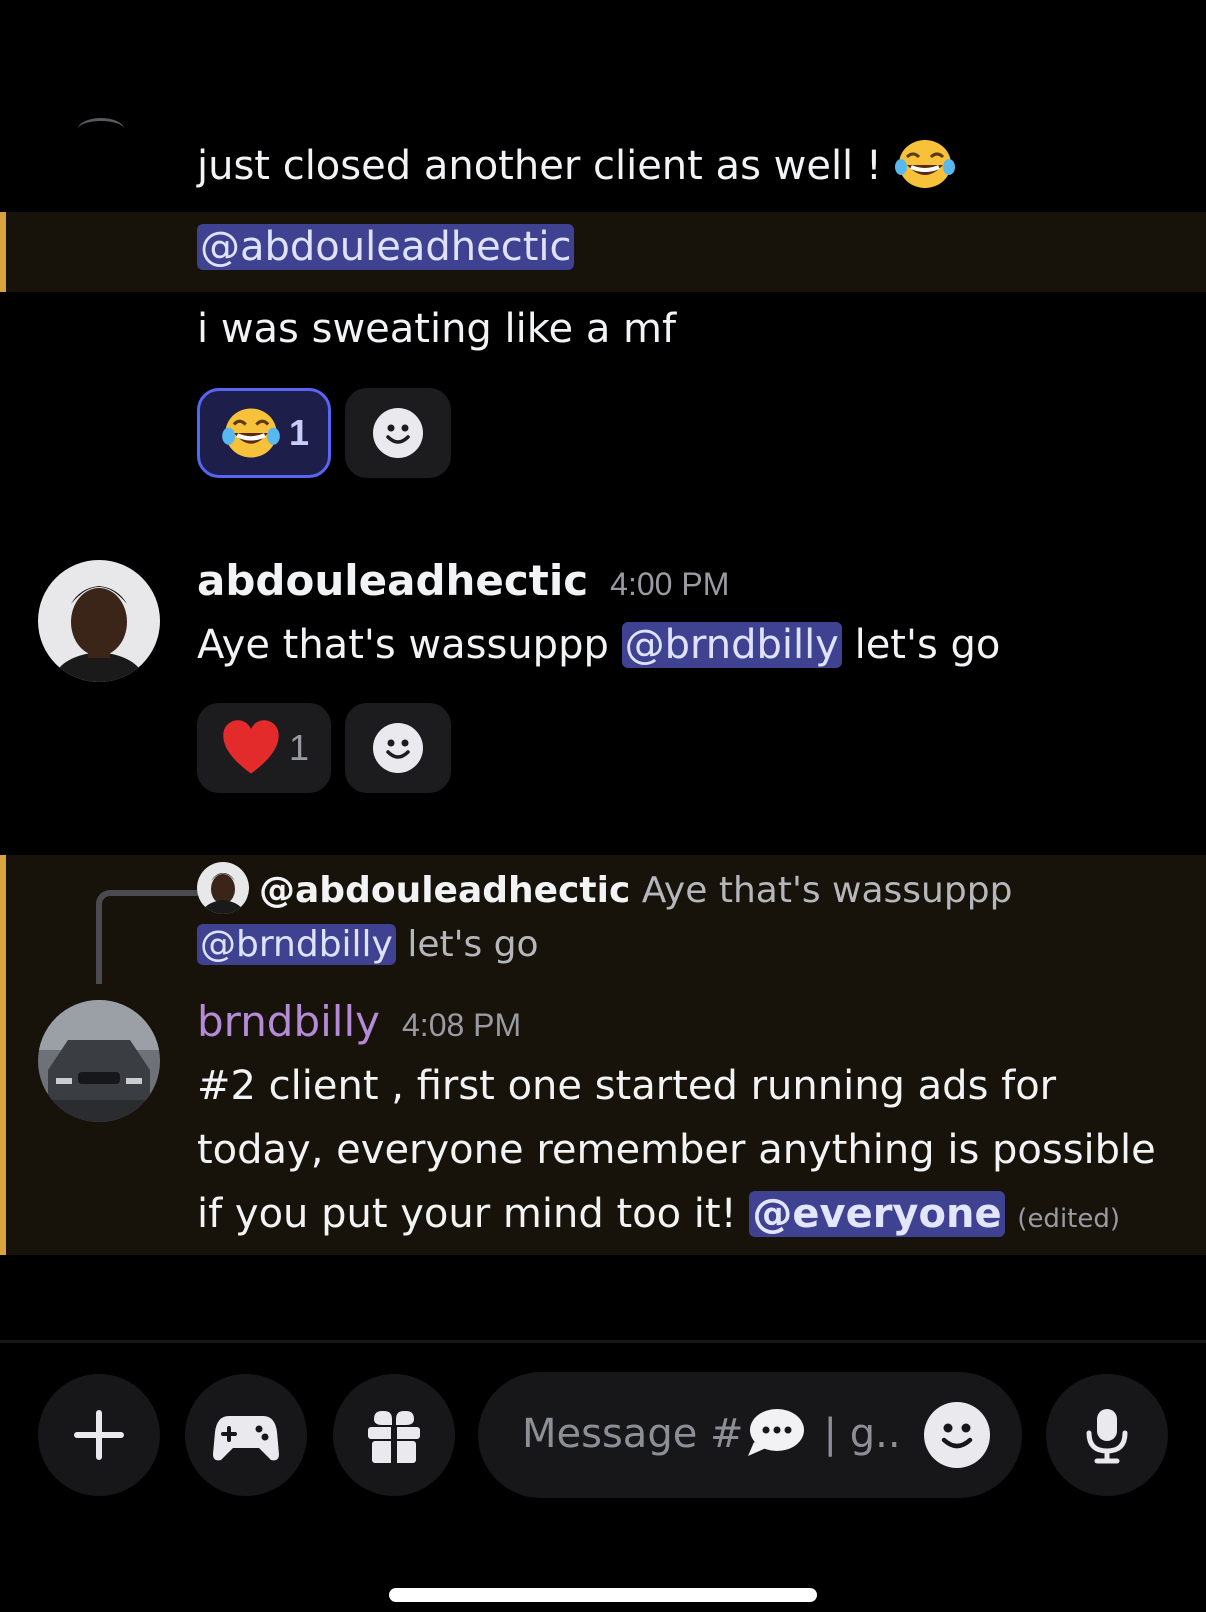 The width and height of the screenshot is (1206, 1612). I want to click on emoji-picker-button, so click(957, 1435).